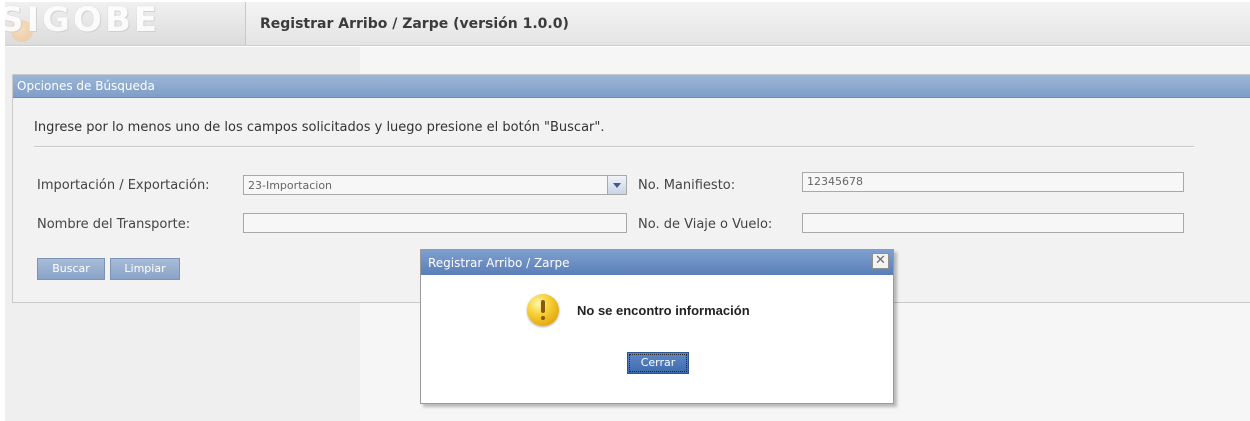 The image size is (1250, 421). What do you see at coordinates (83, 21) in the screenshot?
I see `logo-text: SIGOBE` at bounding box center [83, 21].